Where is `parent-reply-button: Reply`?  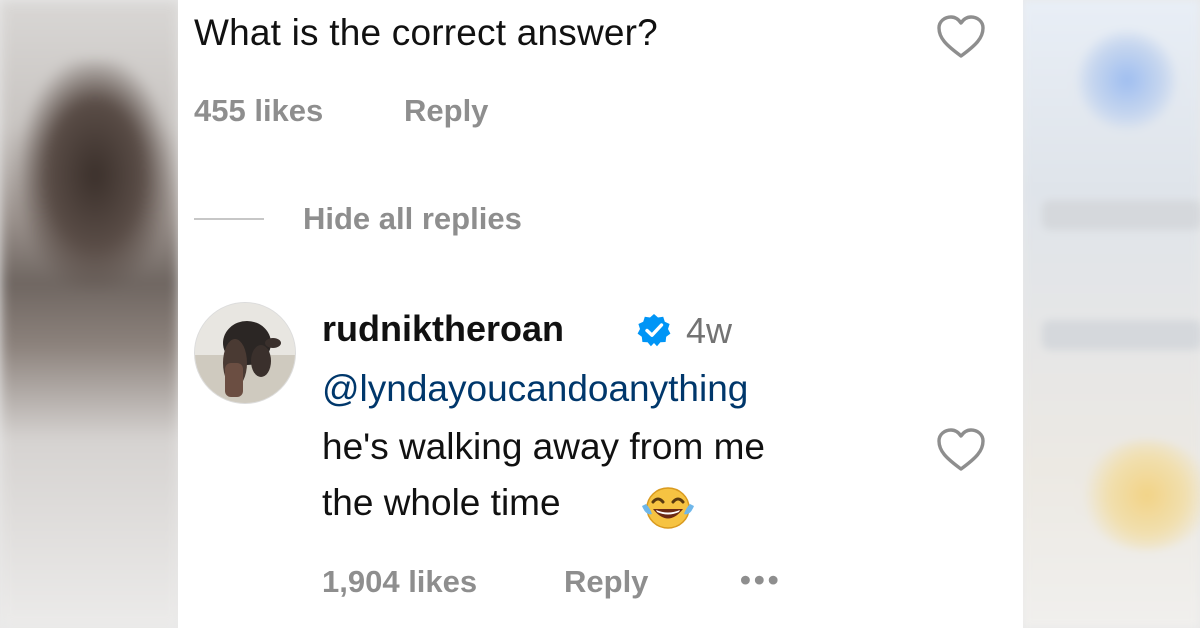 parent-reply-button: Reply is located at coordinates (446, 111).